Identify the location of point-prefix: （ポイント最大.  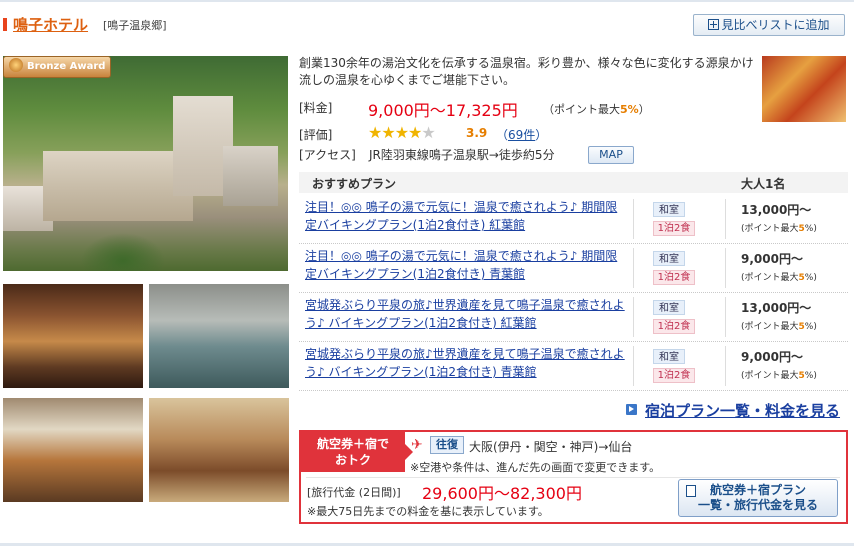
(581, 109).